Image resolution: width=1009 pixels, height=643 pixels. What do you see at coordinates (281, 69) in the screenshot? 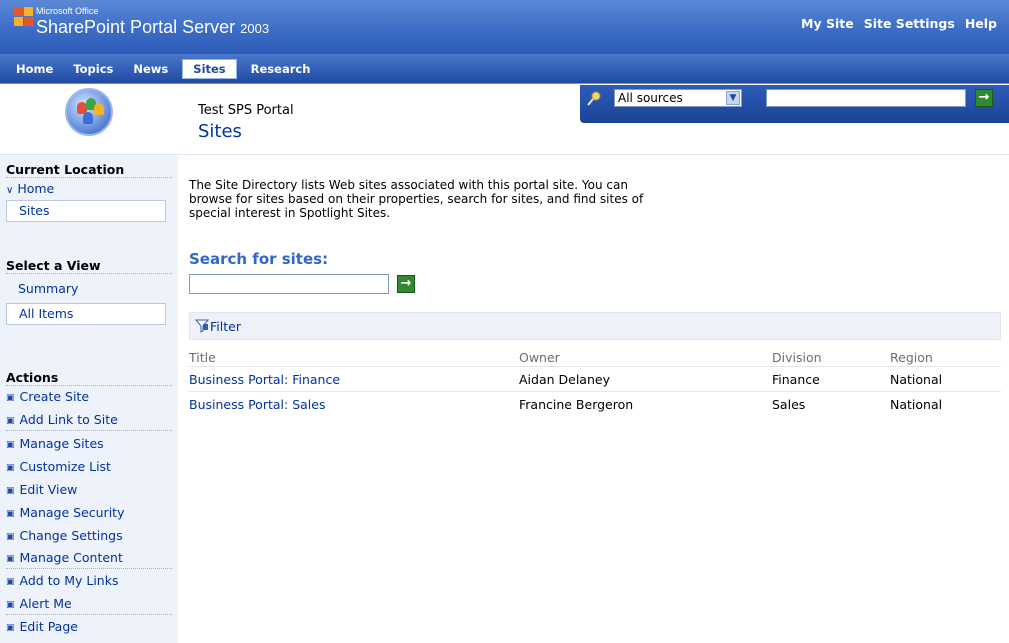
I see `tab-research: Research` at bounding box center [281, 69].